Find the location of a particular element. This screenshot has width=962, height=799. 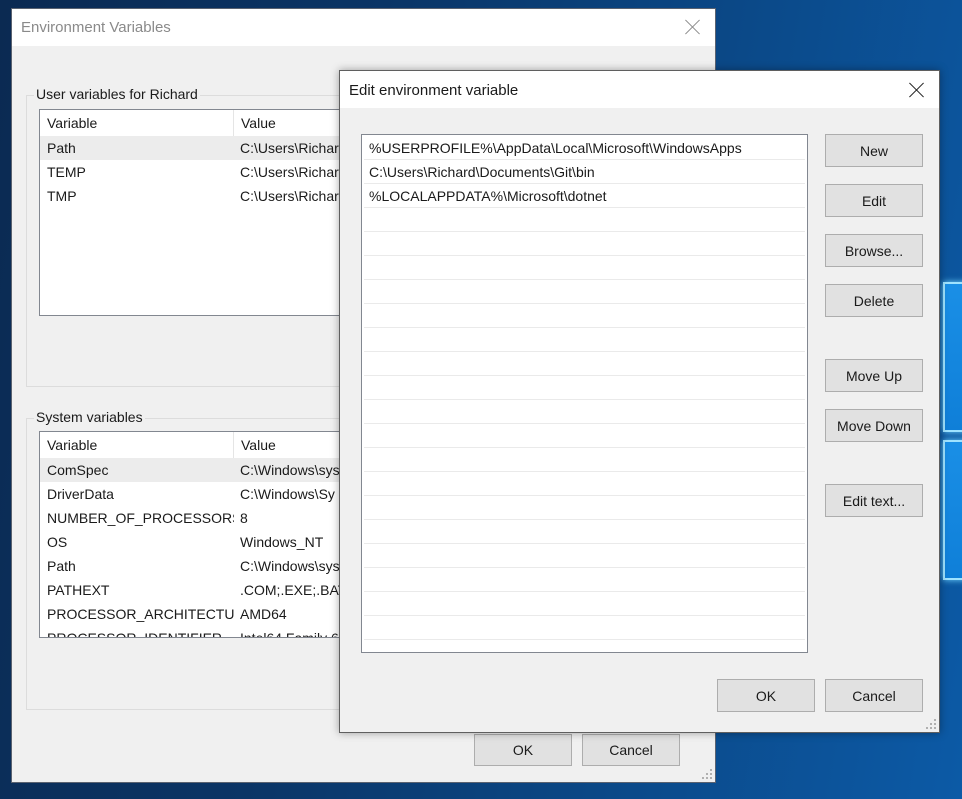

env-close-icon is located at coordinates (693, 27).